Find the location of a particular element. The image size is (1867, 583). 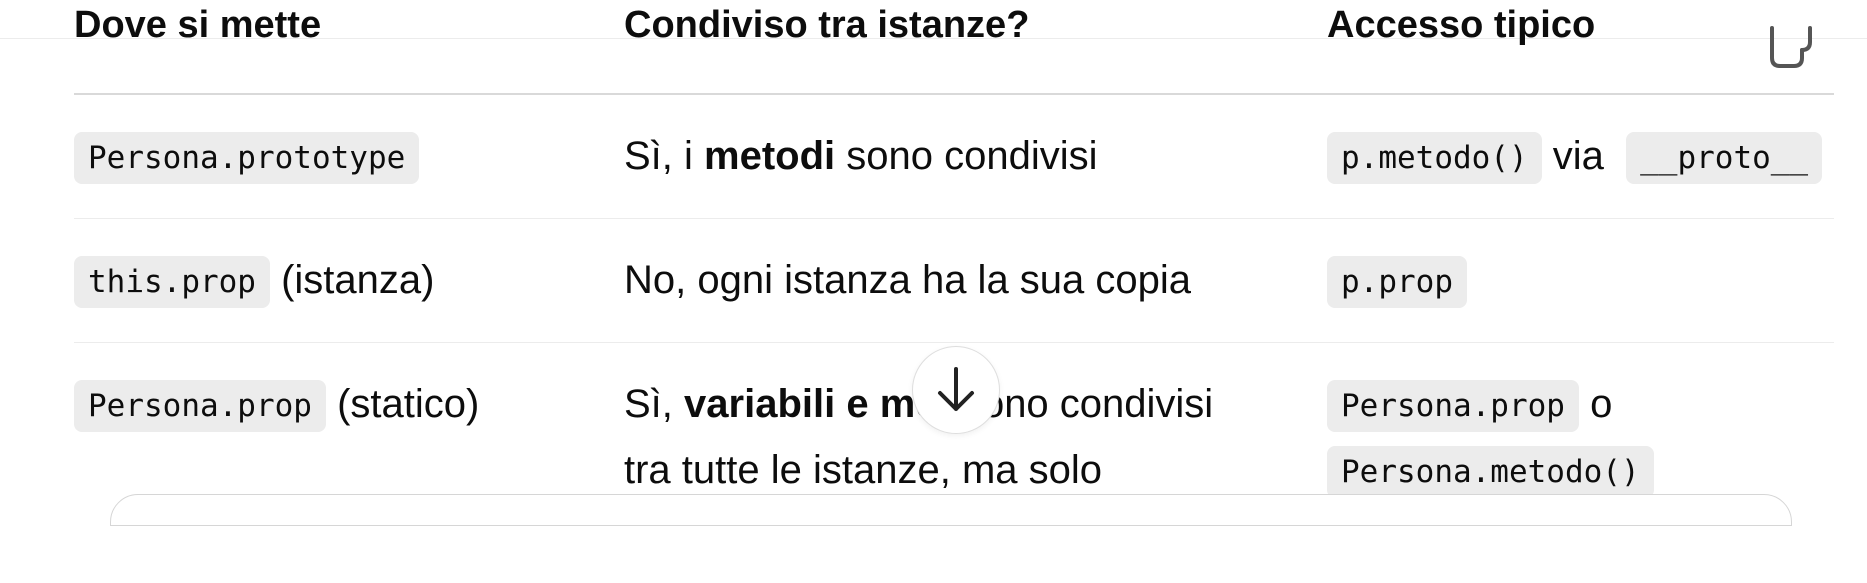

cell-shared: No, ogni istanza ha la sua copia is located at coordinates (908, 280).